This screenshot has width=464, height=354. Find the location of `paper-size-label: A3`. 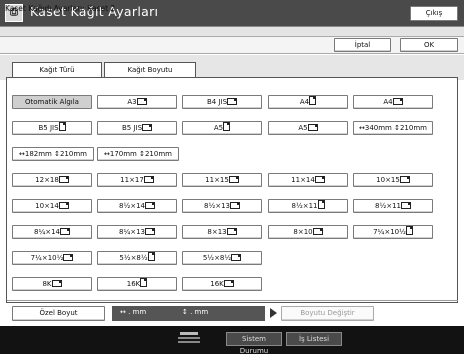

paper-size-label: A3 is located at coordinates (132, 102).